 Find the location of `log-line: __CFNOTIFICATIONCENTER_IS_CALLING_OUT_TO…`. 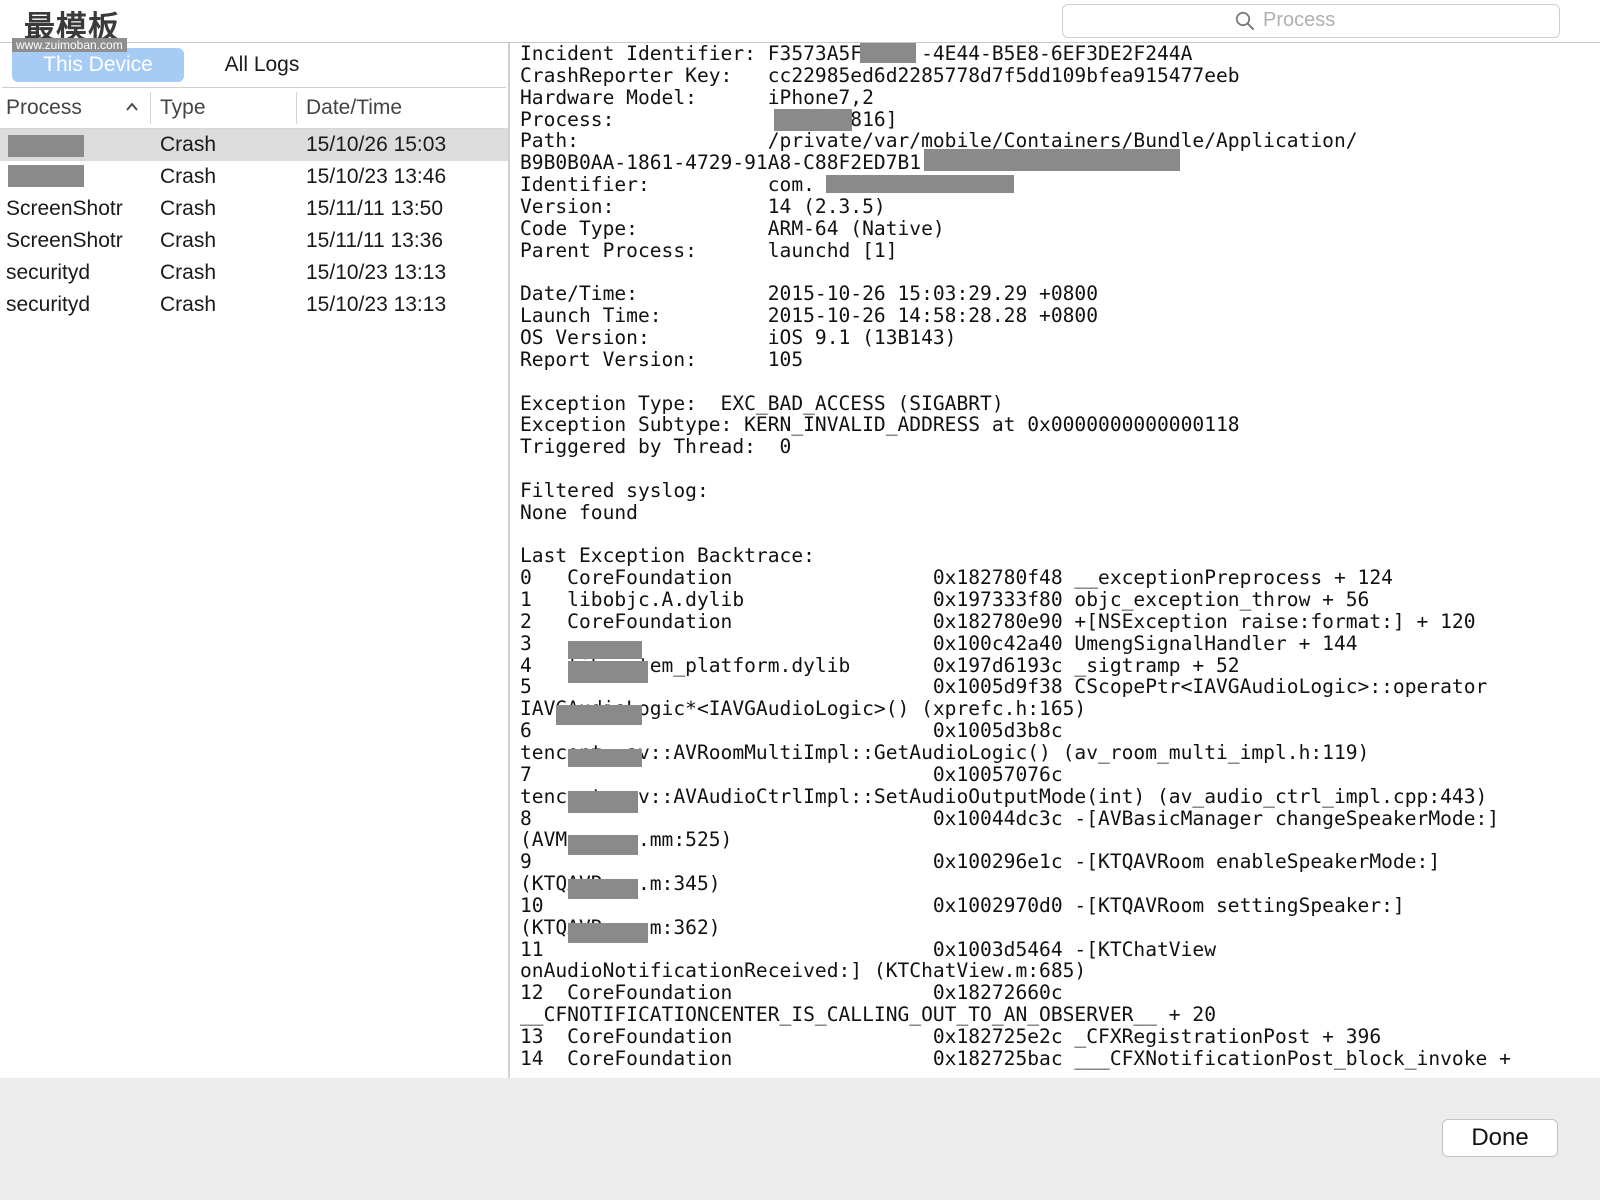

log-line: __CFNOTIFICATIONCENTER_IS_CALLING_OUT_TO… is located at coordinates (868, 1015).